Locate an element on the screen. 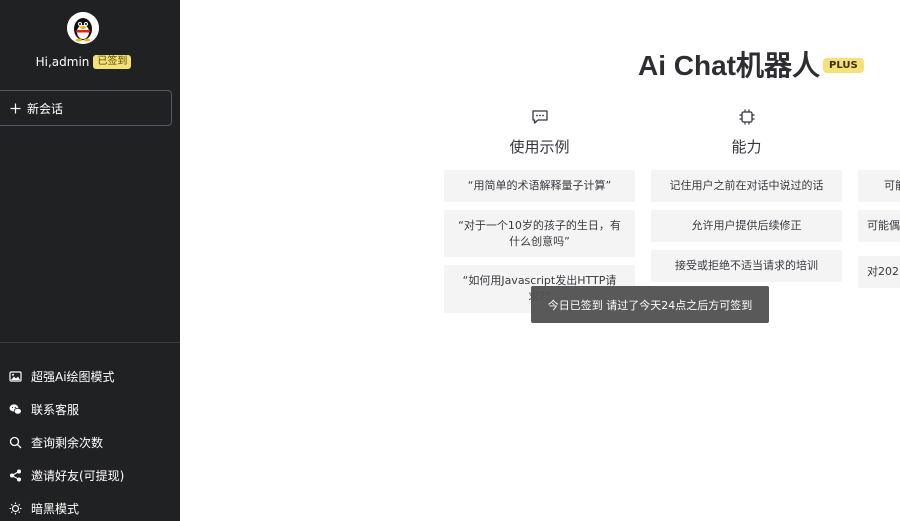 This screenshot has width=900, height=521. limitation-card: 对2021 is located at coordinates (879, 272).